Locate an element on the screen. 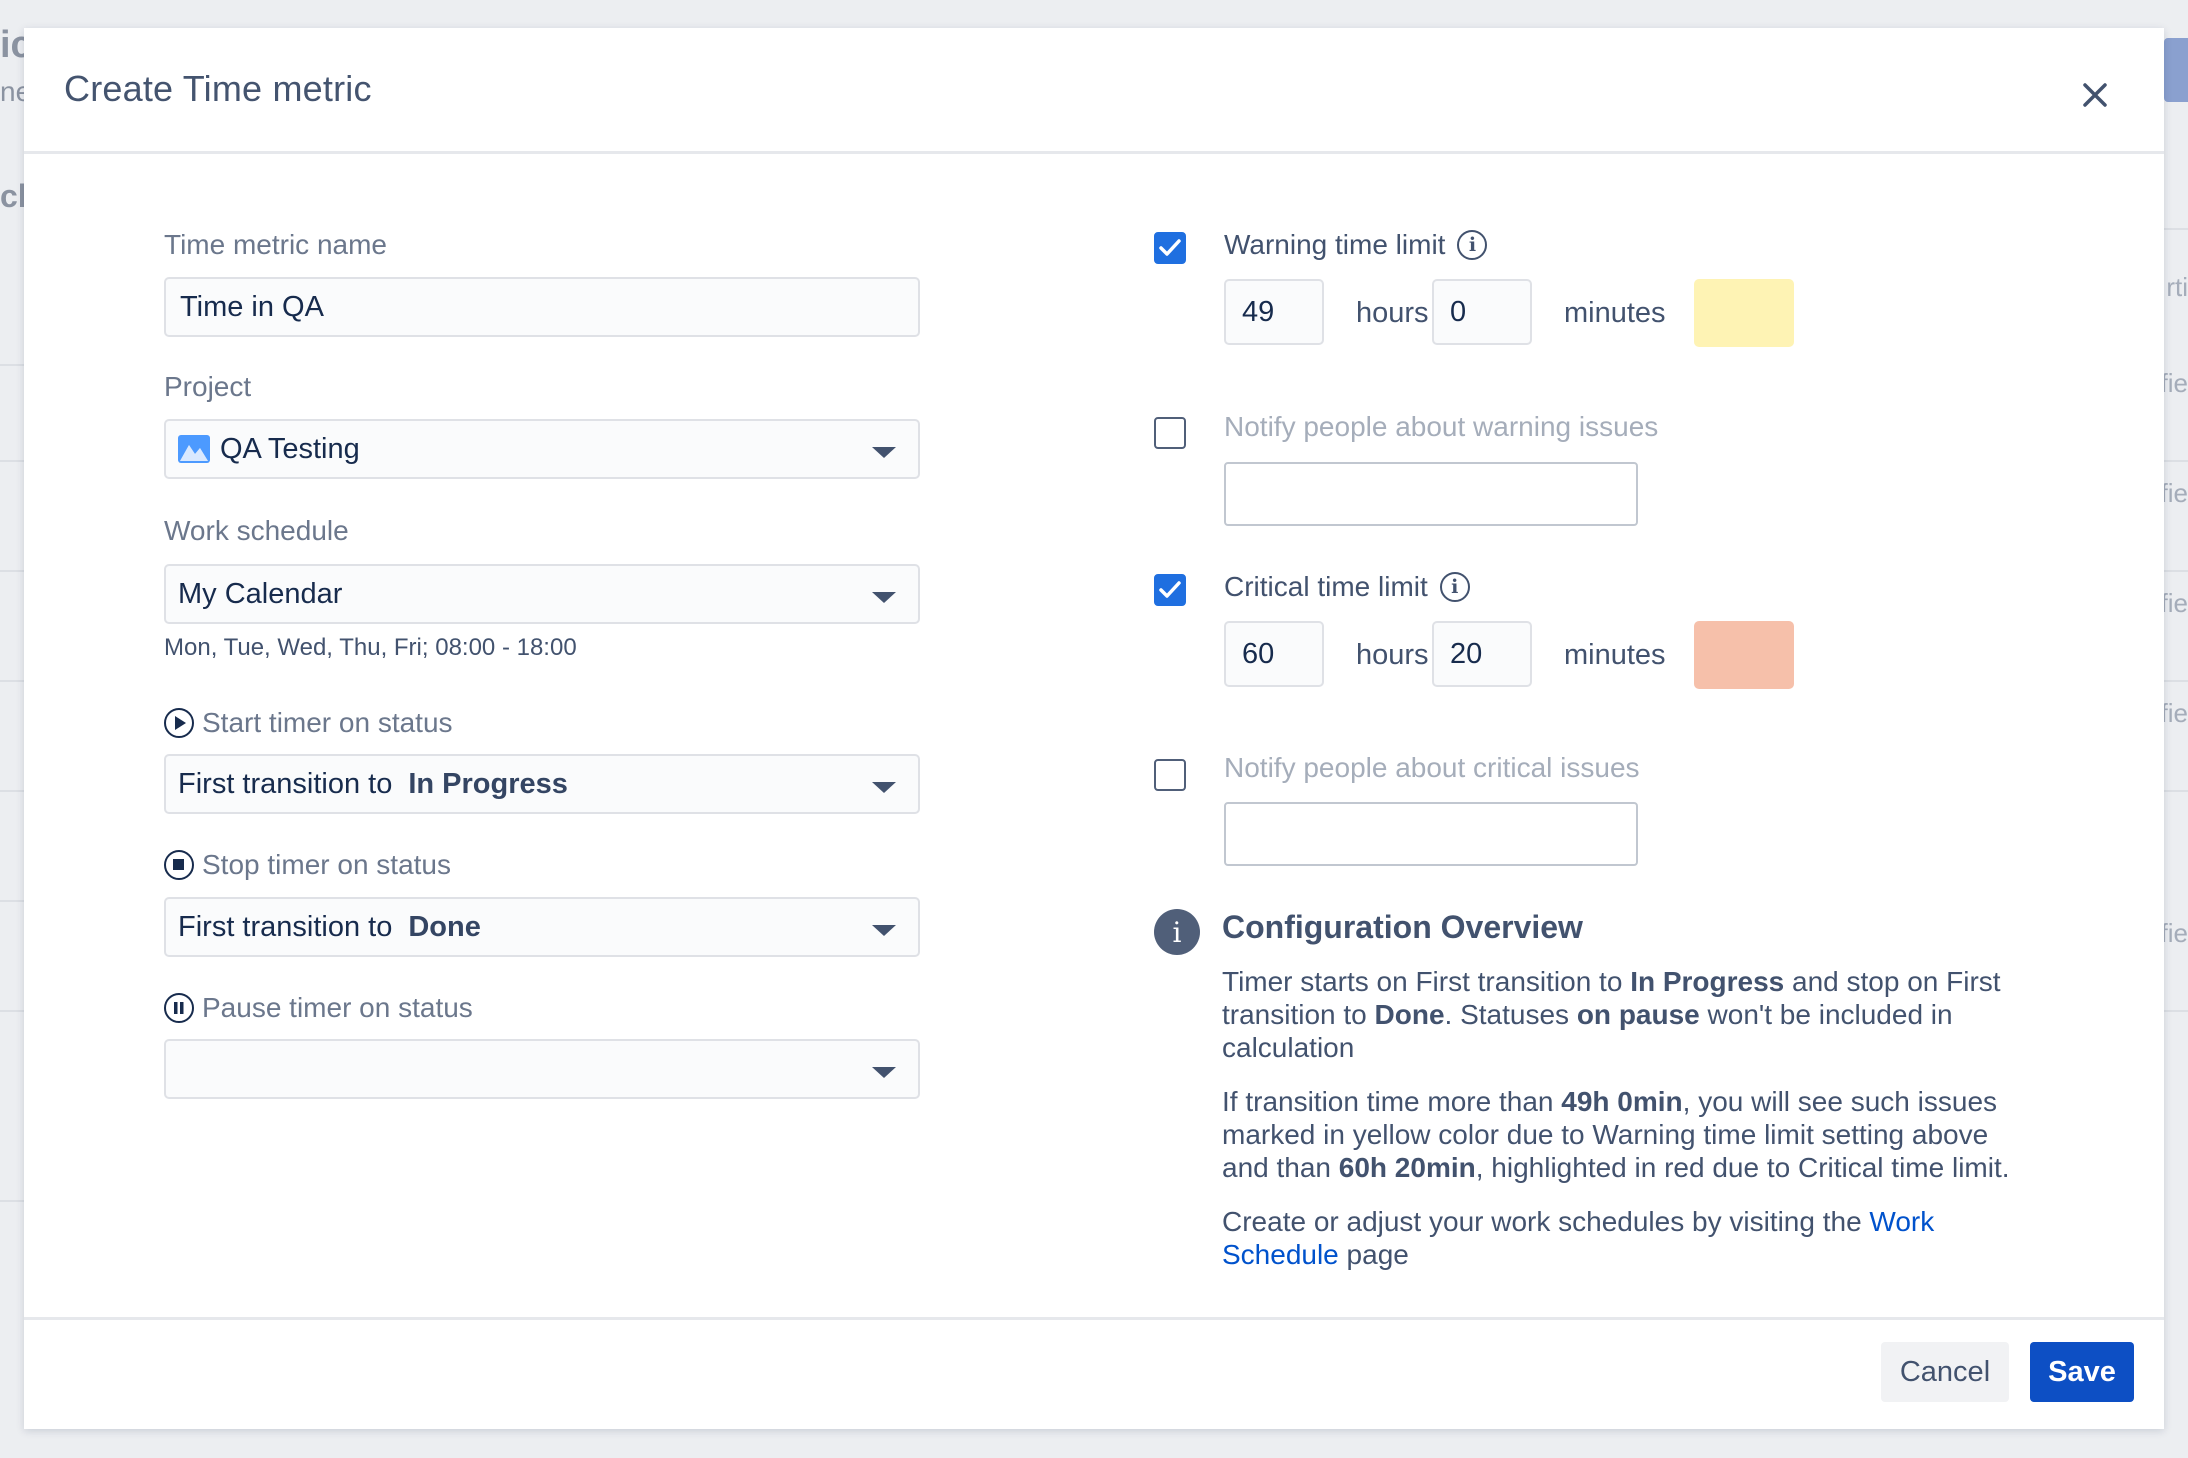 The height and width of the screenshot is (1458, 2188). overview-critical-value: 60h 20min is located at coordinates (1407, 1167).